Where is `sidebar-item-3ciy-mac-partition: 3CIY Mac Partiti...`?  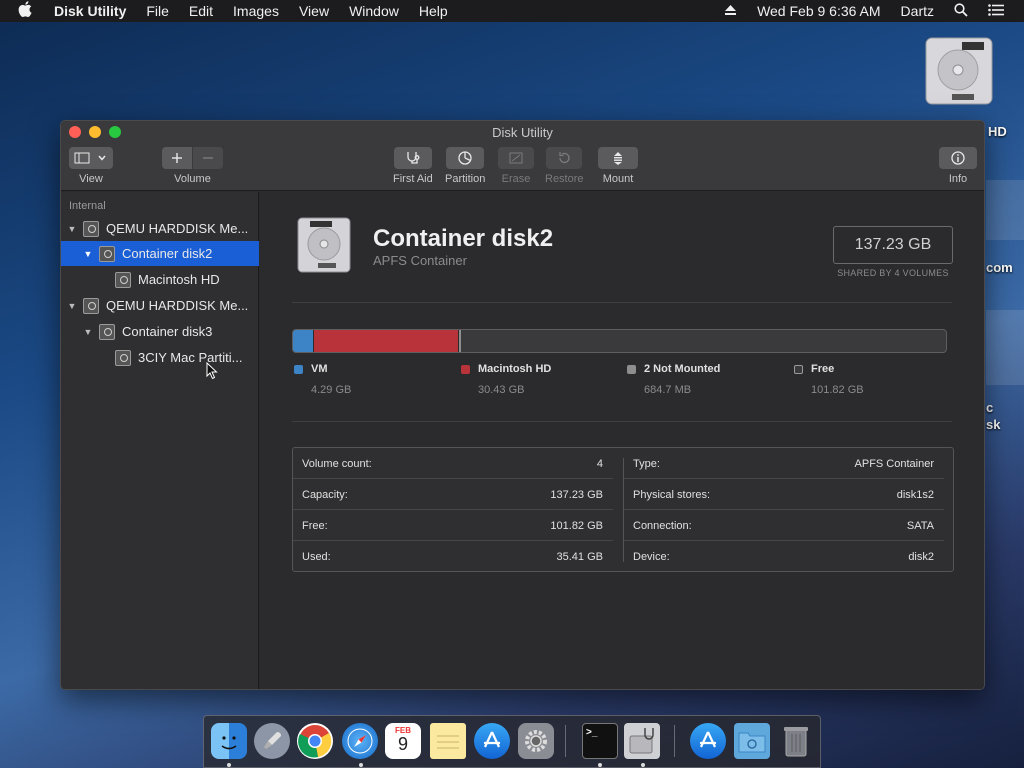 sidebar-item-3ciy-mac-partition: 3CIY Mac Partiti... is located at coordinates (160, 357).